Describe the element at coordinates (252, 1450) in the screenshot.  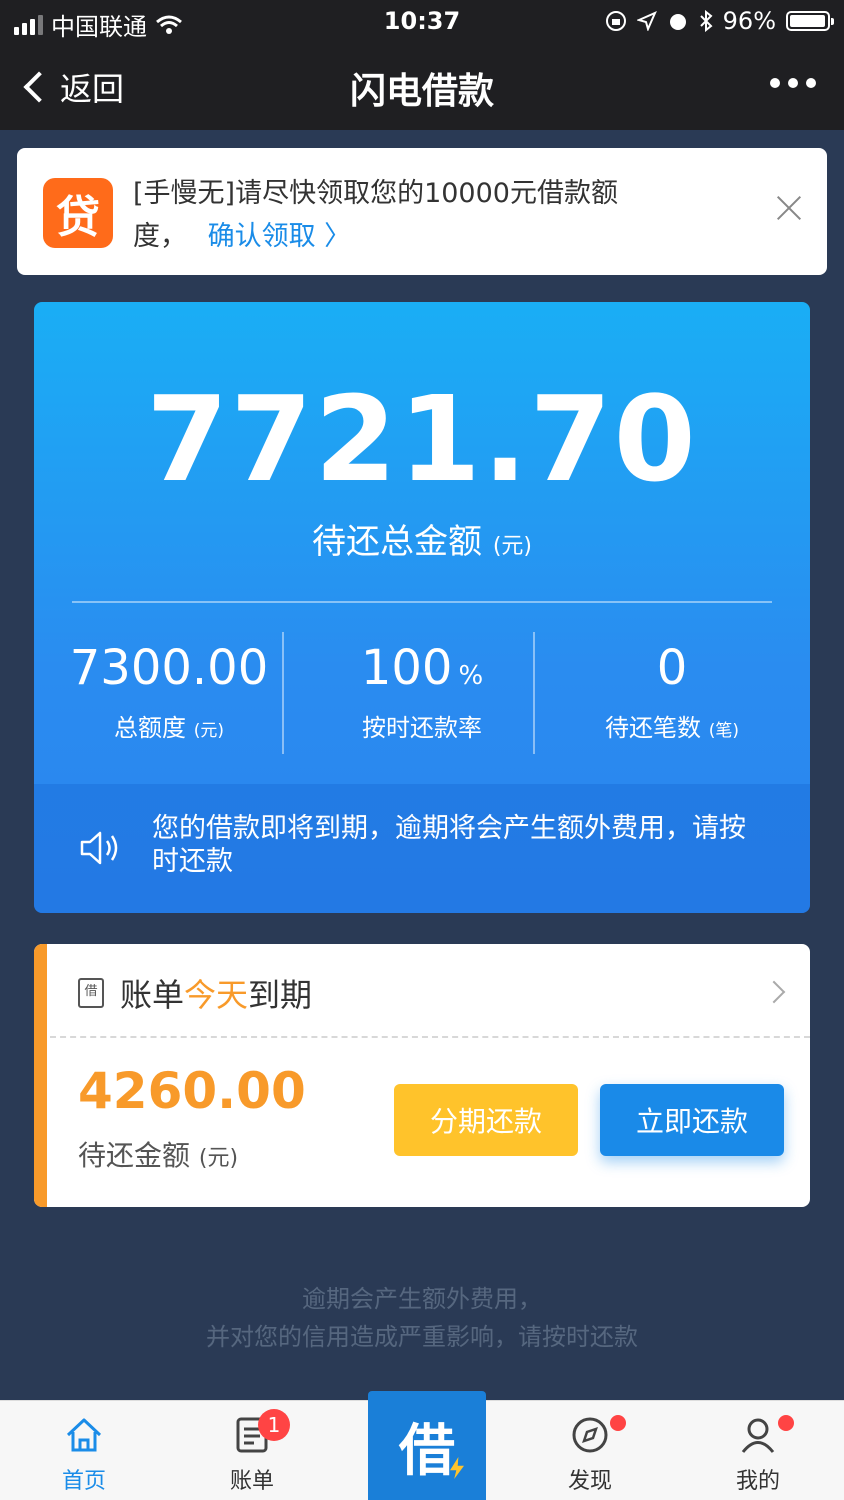
I see `tab-bills: 1 账单` at that location.